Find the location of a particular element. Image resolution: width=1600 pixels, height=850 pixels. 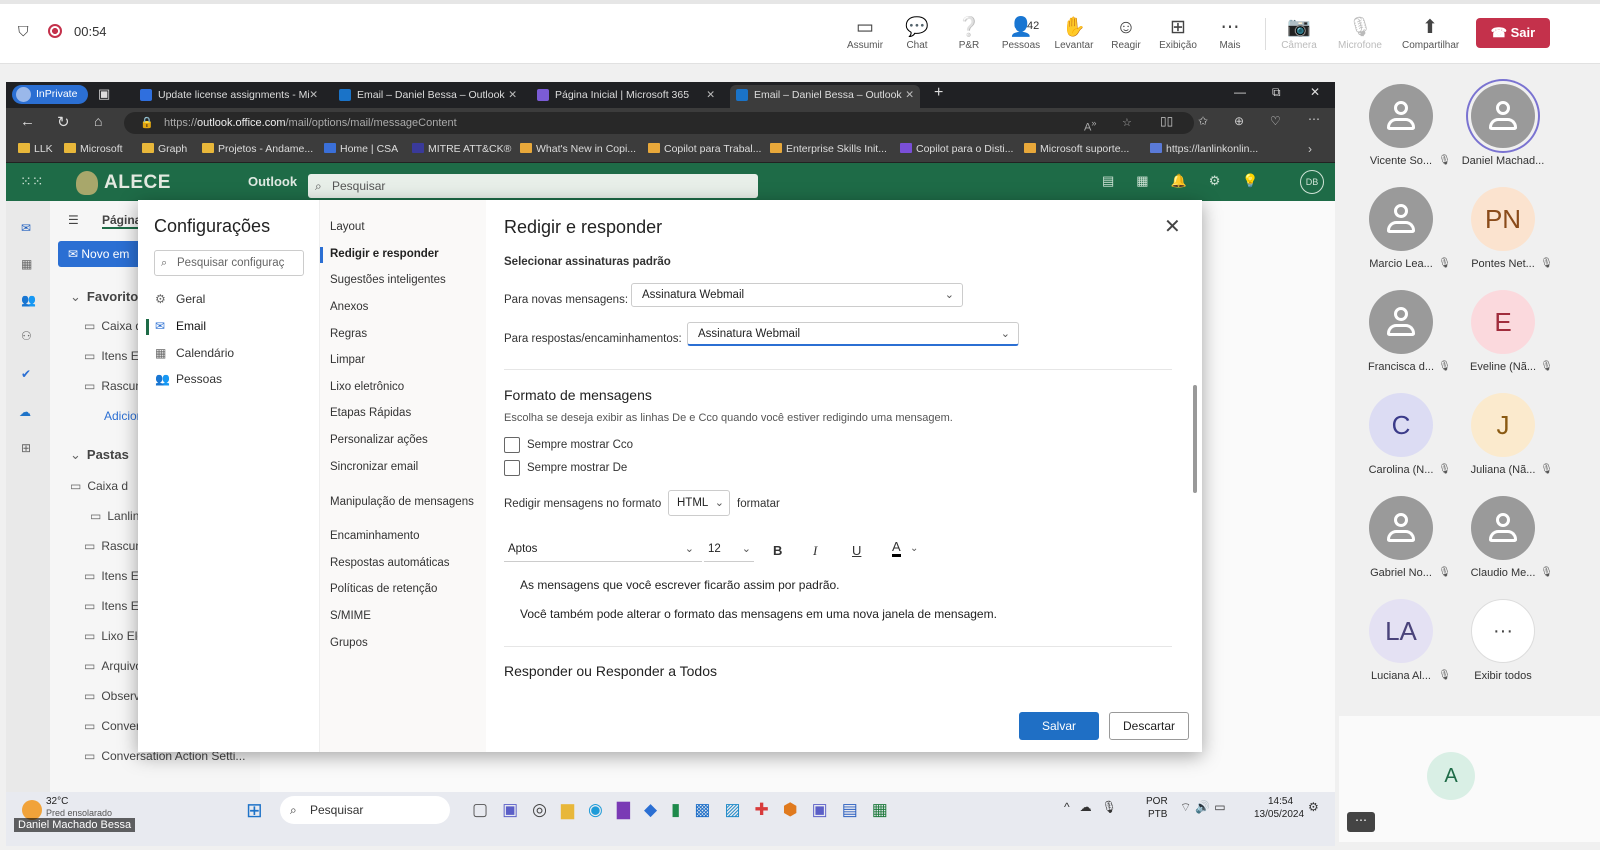

subnav-item: Manipulação de mensagens is located at coordinates (402, 502).